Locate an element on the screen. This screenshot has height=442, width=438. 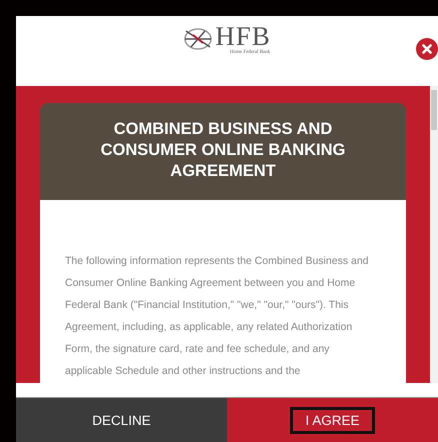
decline-button: DECLINE is located at coordinates (121, 420).